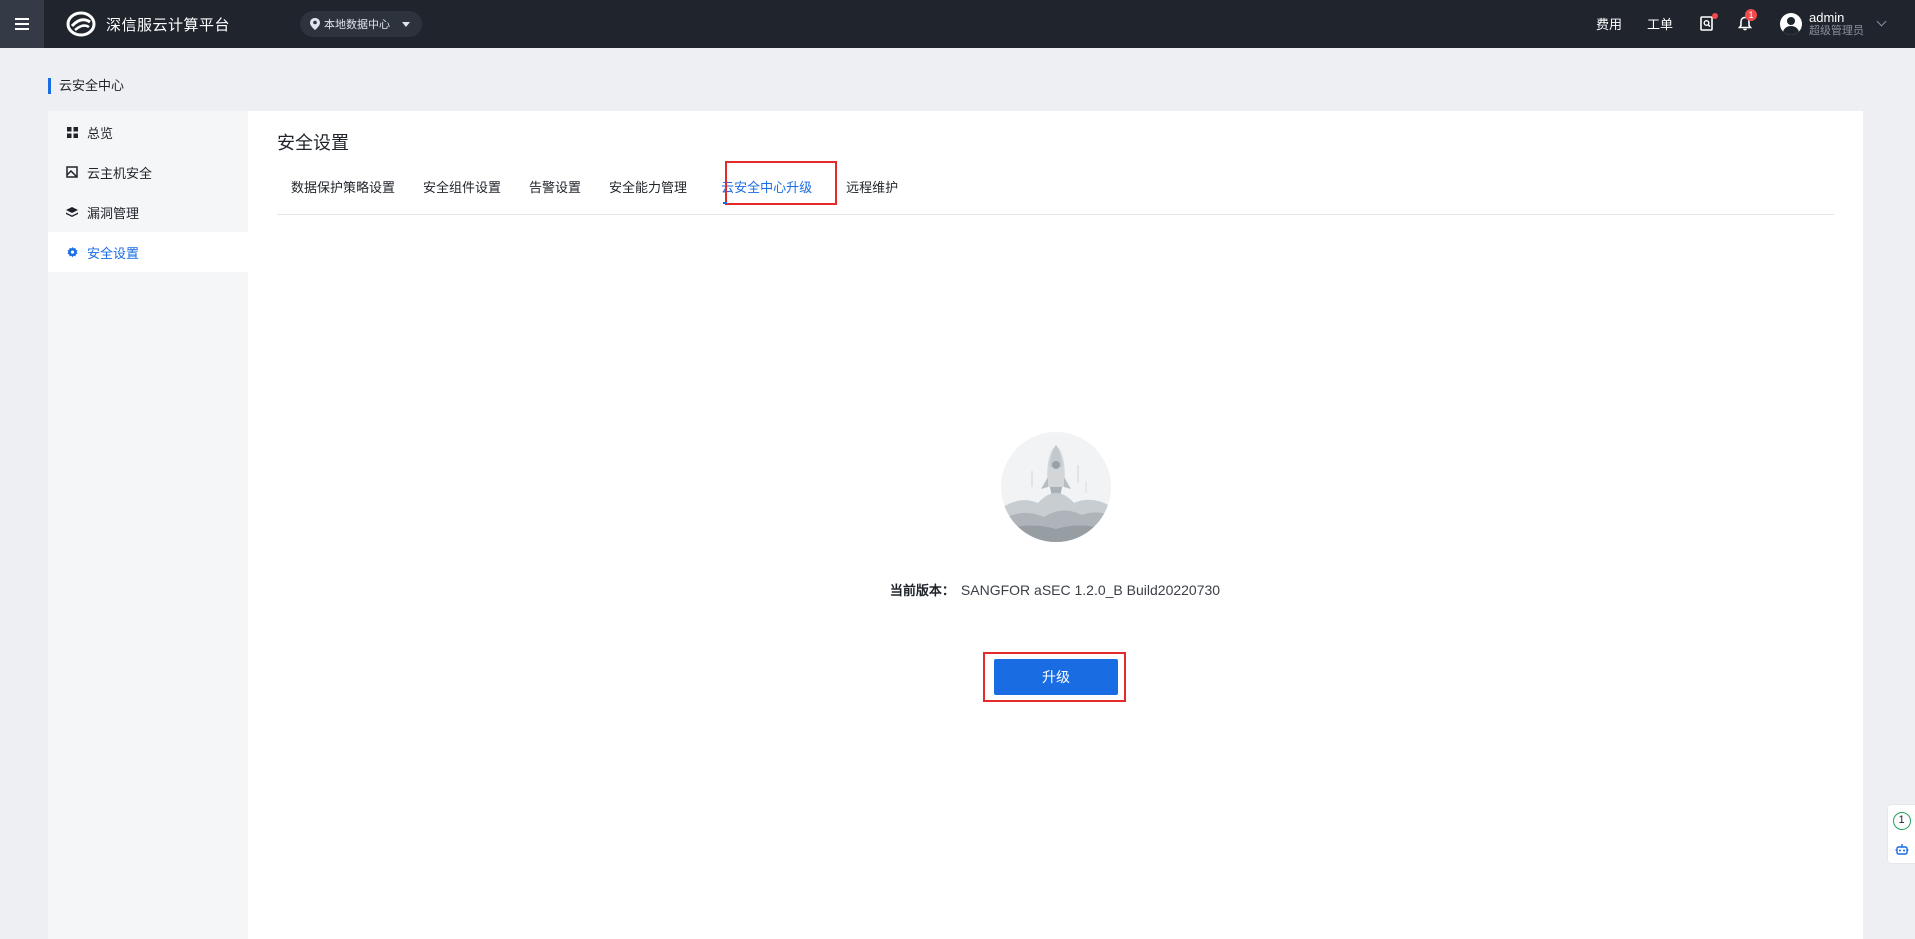 The height and width of the screenshot is (939, 1915). Describe the element at coordinates (555, 188) in the screenshot. I see `tab-alarm-settings: 告警设置` at that location.